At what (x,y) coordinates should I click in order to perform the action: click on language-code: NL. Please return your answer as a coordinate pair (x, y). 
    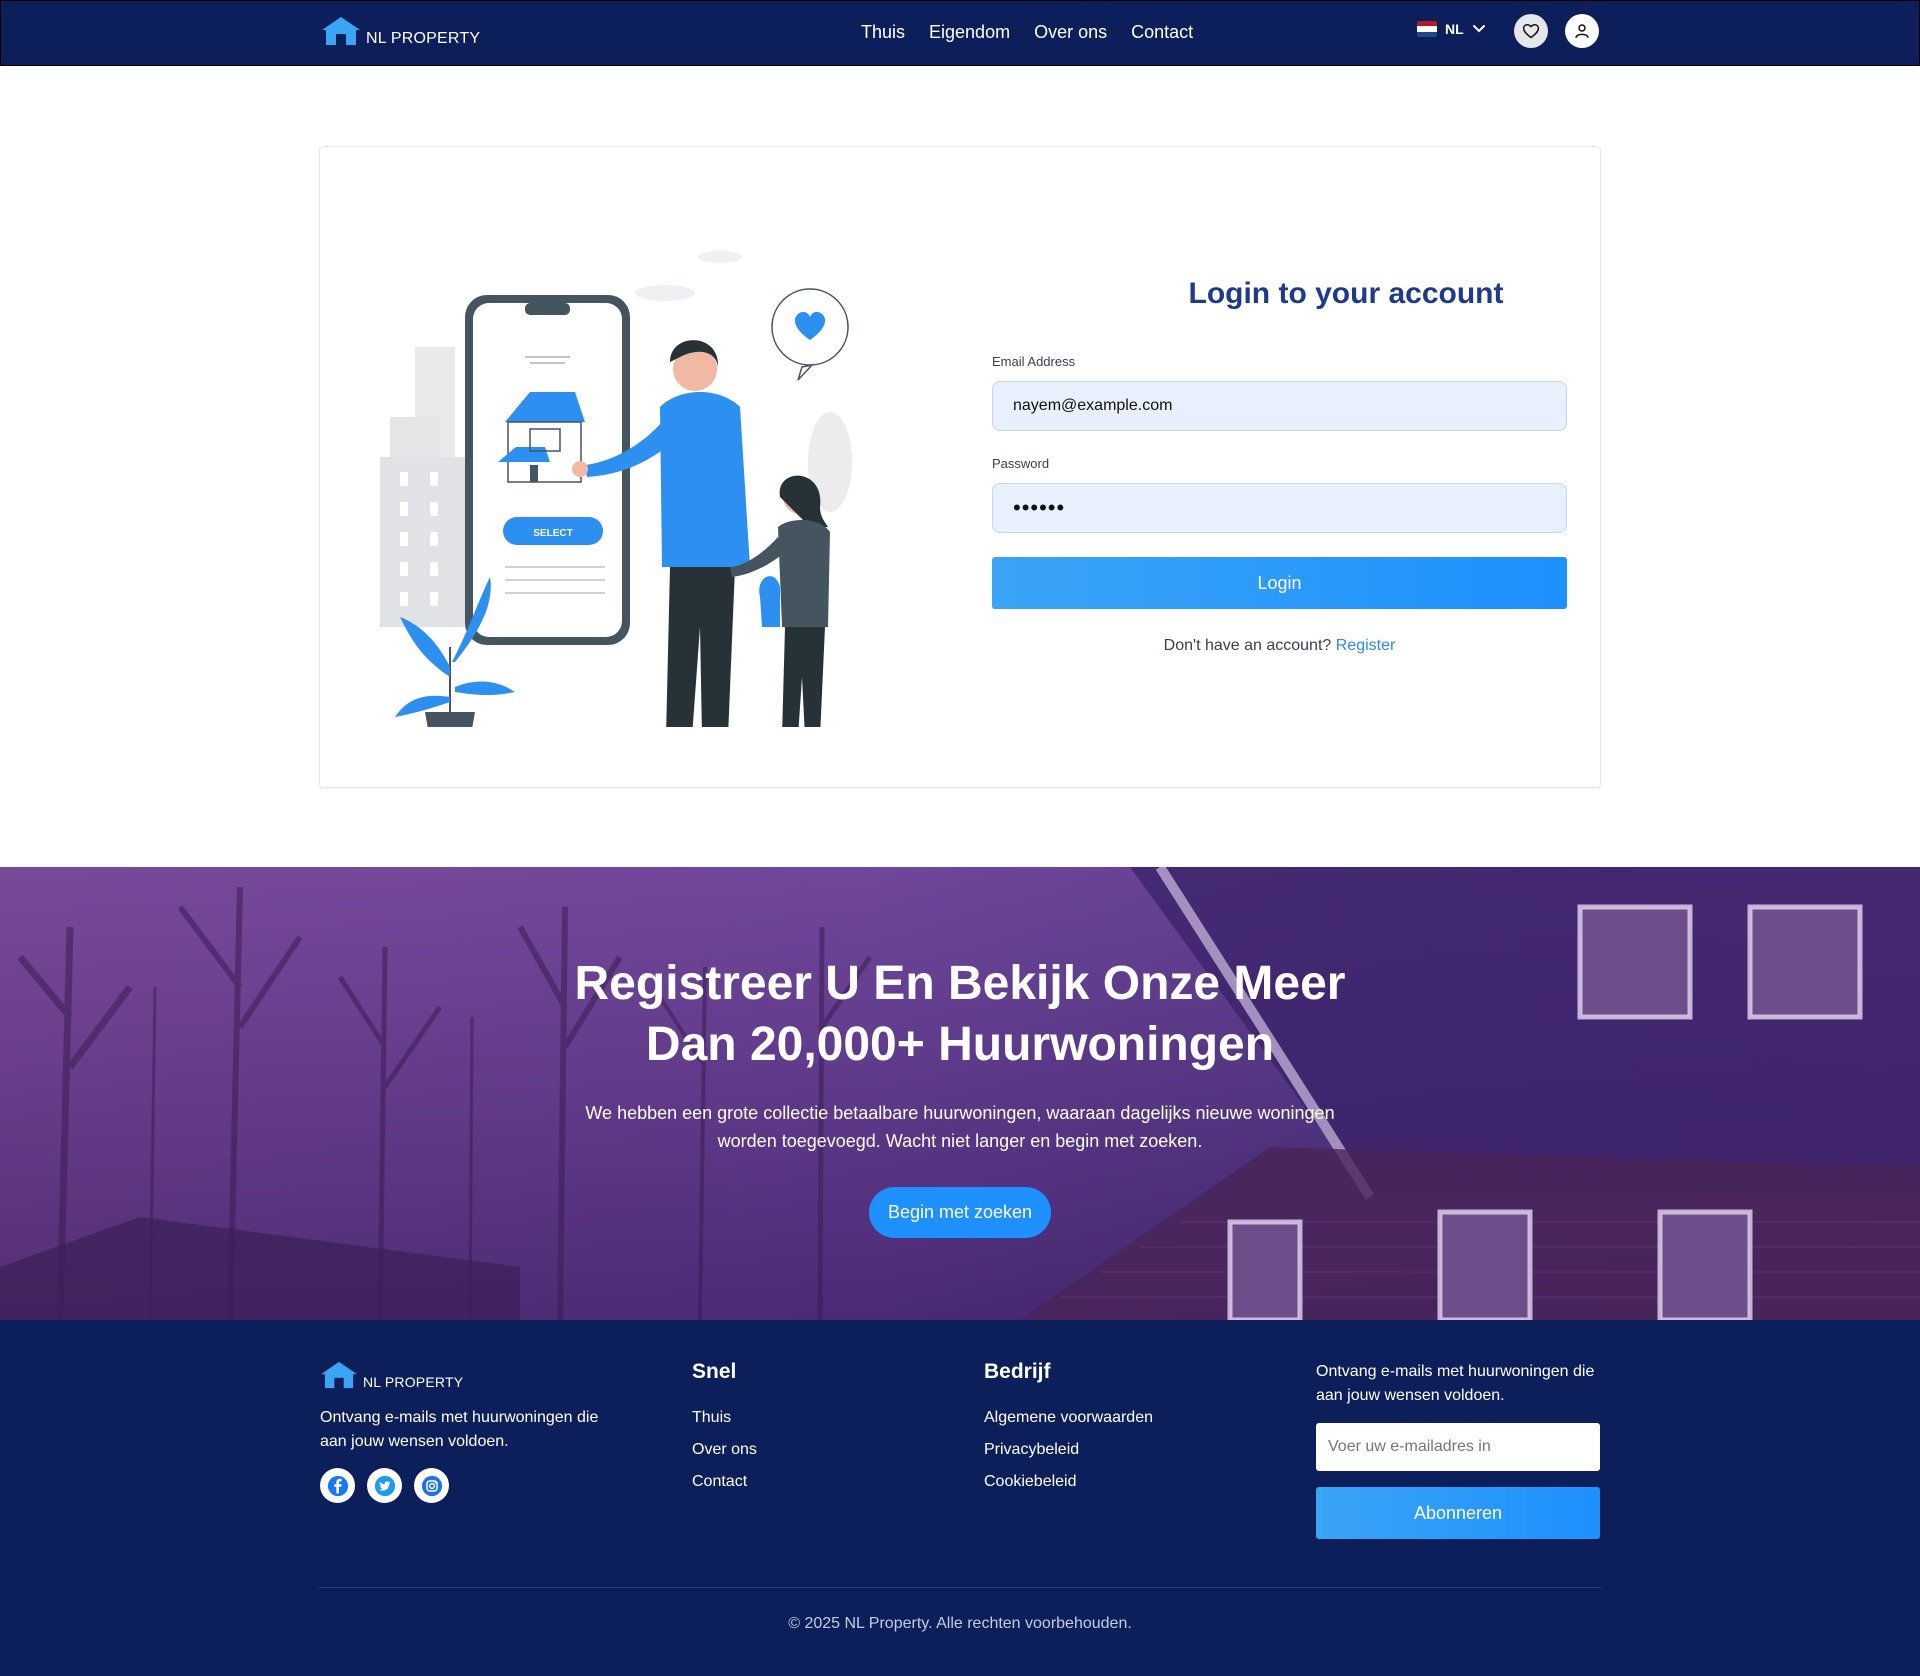
    Looking at the image, I should click on (1454, 29).